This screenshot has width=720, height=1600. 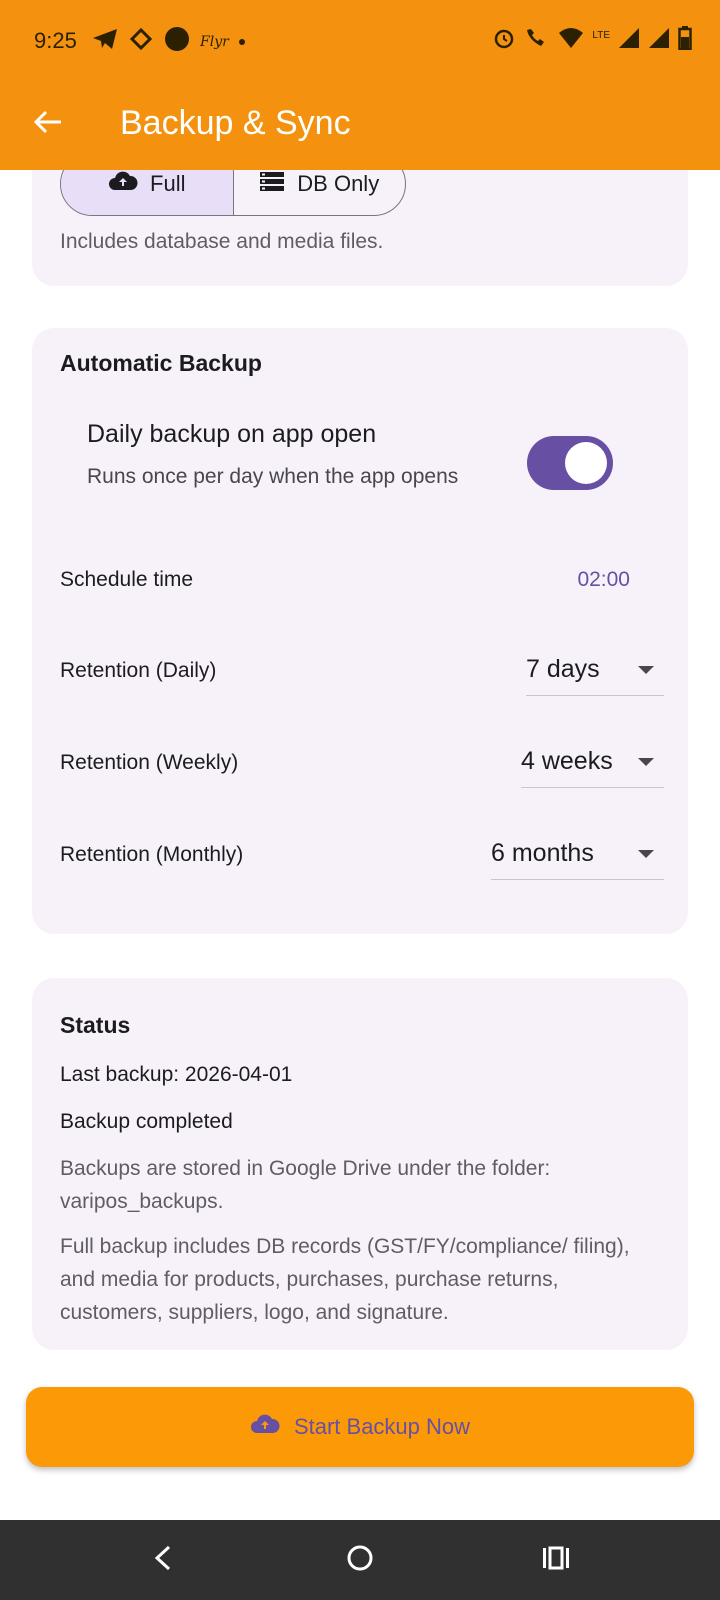 I want to click on backup-type-description: Includes database and media files., so click(x=222, y=241).